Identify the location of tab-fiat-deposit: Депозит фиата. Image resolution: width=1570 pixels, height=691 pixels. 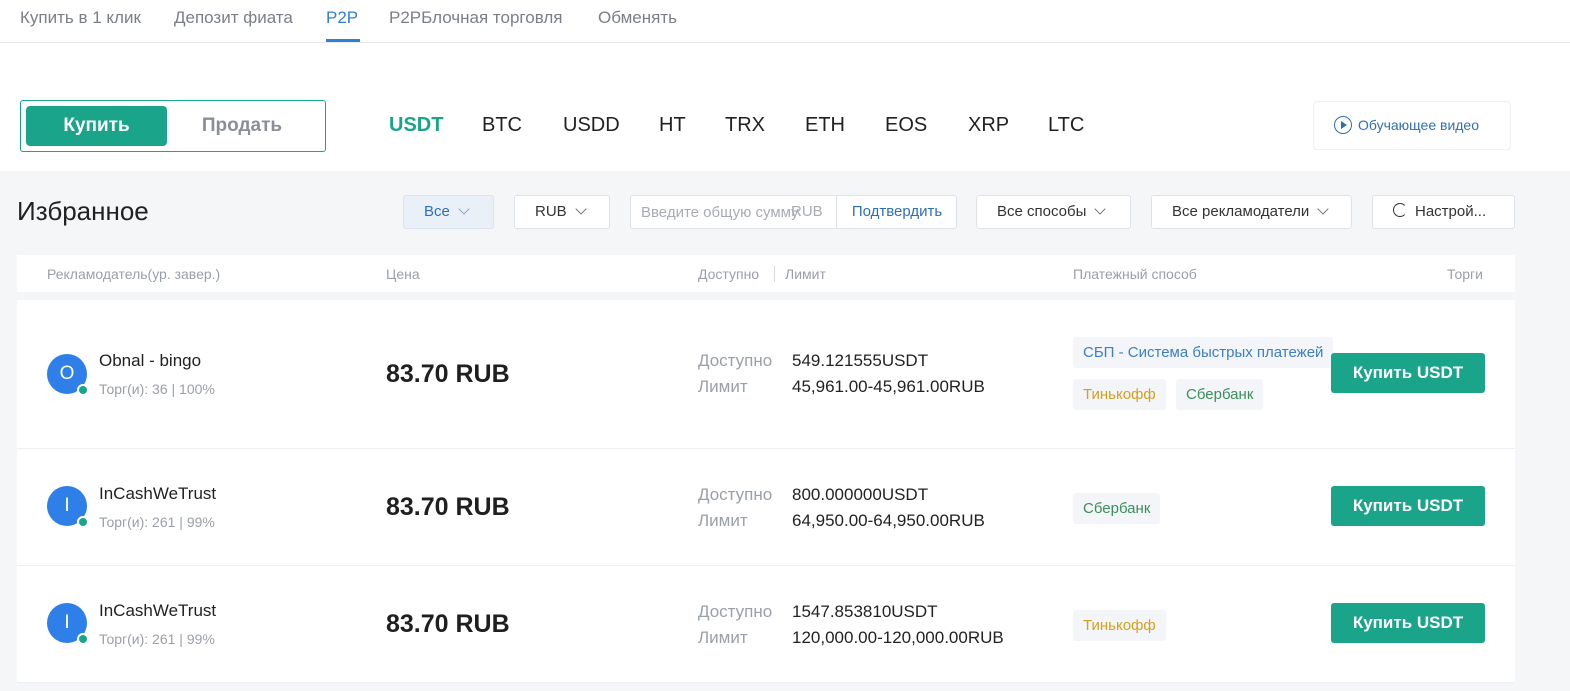
(233, 18).